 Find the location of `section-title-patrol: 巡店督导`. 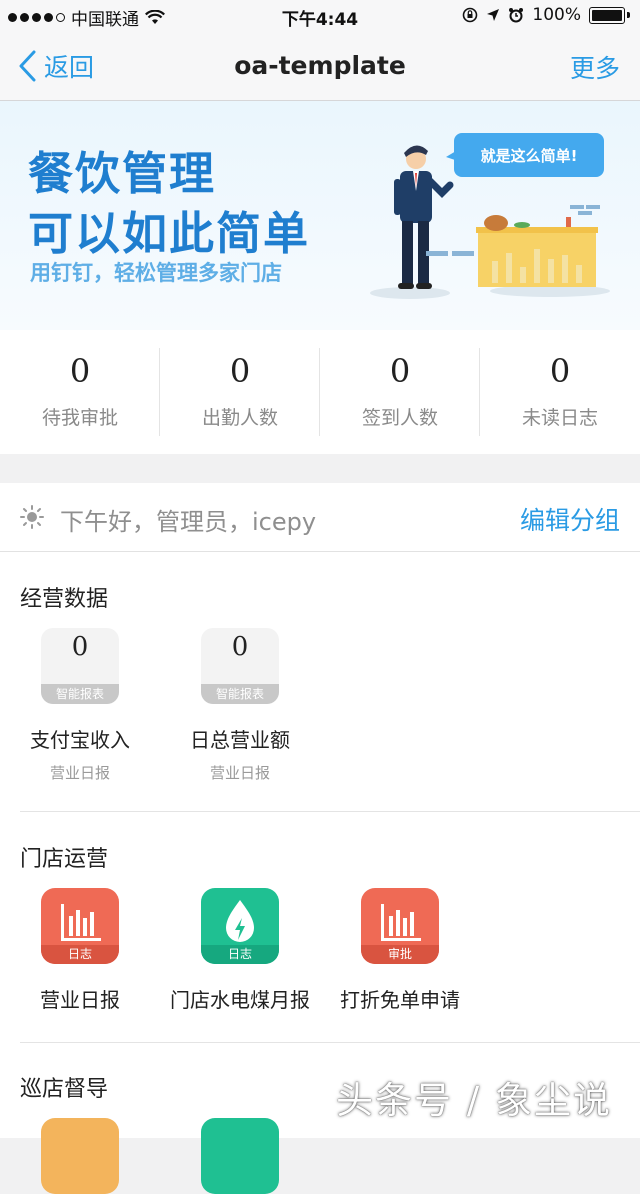

section-title-patrol: 巡店督导 is located at coordinates (64, 1089).